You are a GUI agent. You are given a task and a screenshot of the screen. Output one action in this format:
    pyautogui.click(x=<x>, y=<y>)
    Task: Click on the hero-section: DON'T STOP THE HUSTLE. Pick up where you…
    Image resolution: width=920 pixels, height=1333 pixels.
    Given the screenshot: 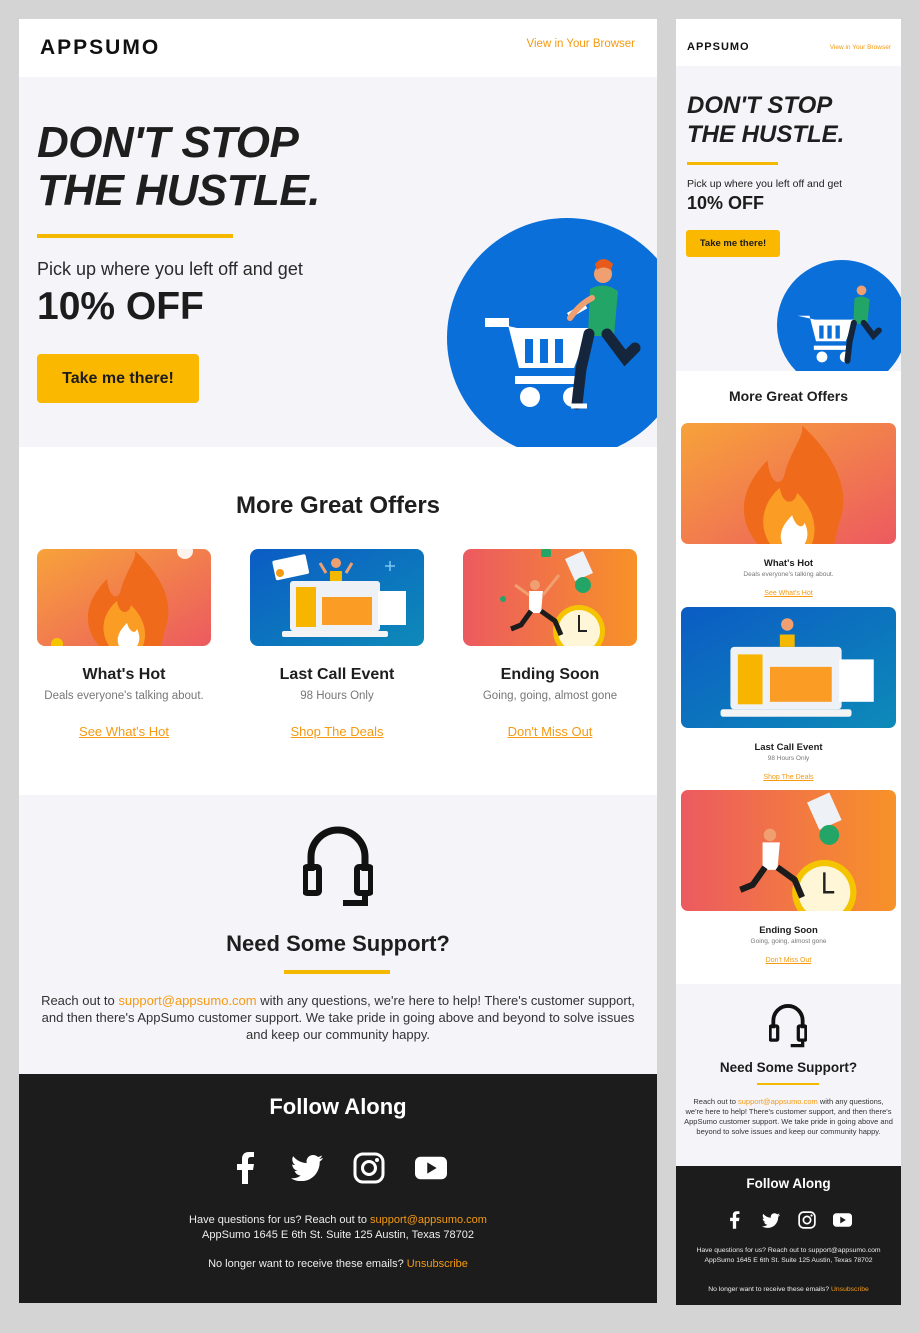 What is the action you would take?
    pyautogui.click(x=788, y=218)
    